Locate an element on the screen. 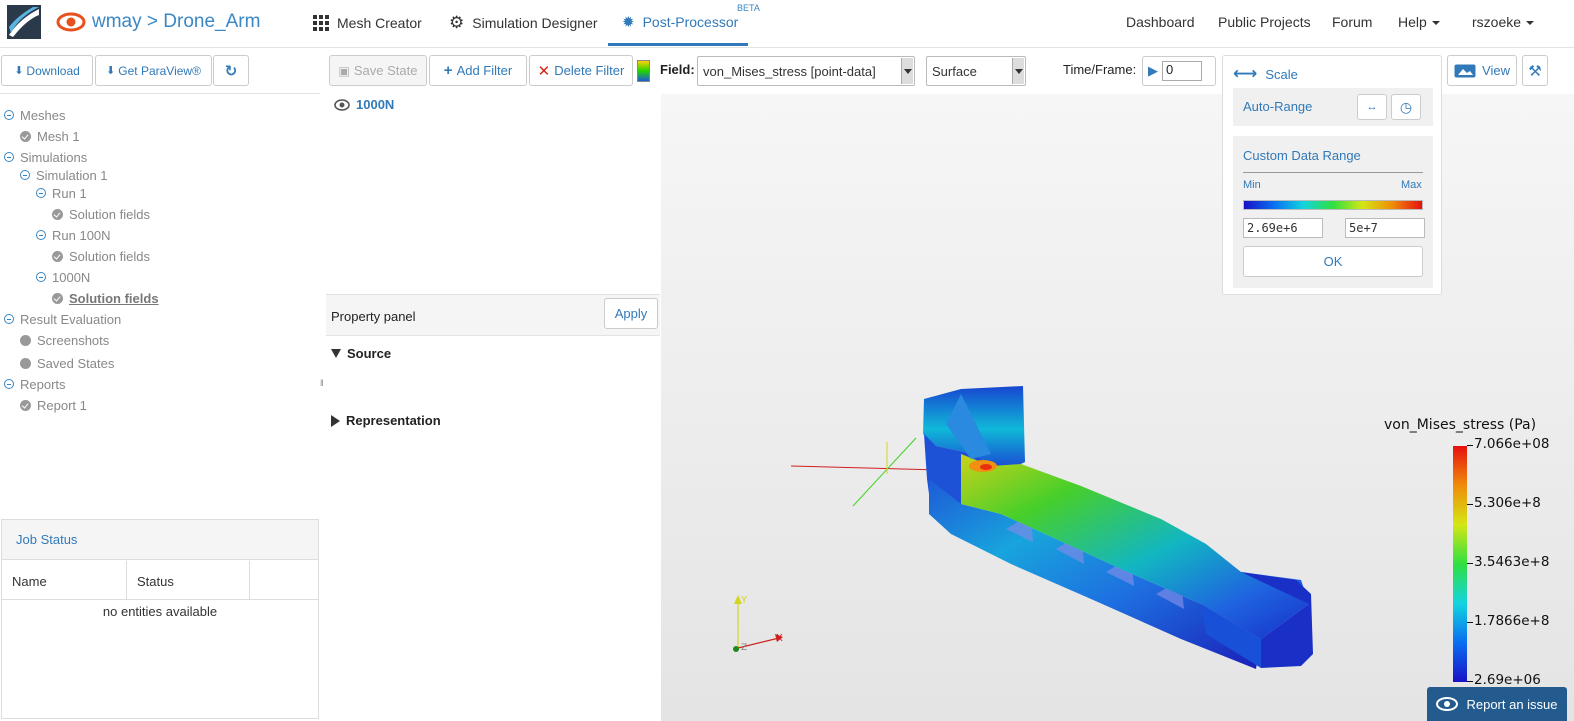 This screenshot has height=721, width=1574. ok-button: OK is located at coordinates (1333, 261).